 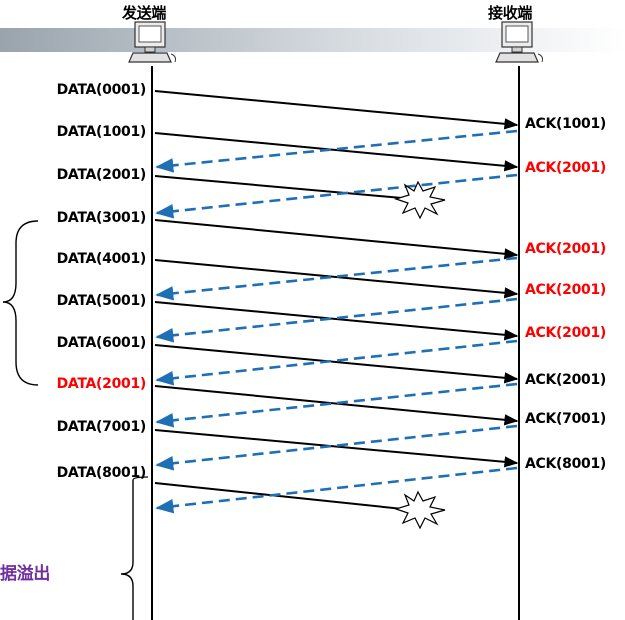 What do you see at coordinates (101, 259) in the screenshot?
I see `data-packet-label: DATA(4001)` at bounding box center [101, 259].